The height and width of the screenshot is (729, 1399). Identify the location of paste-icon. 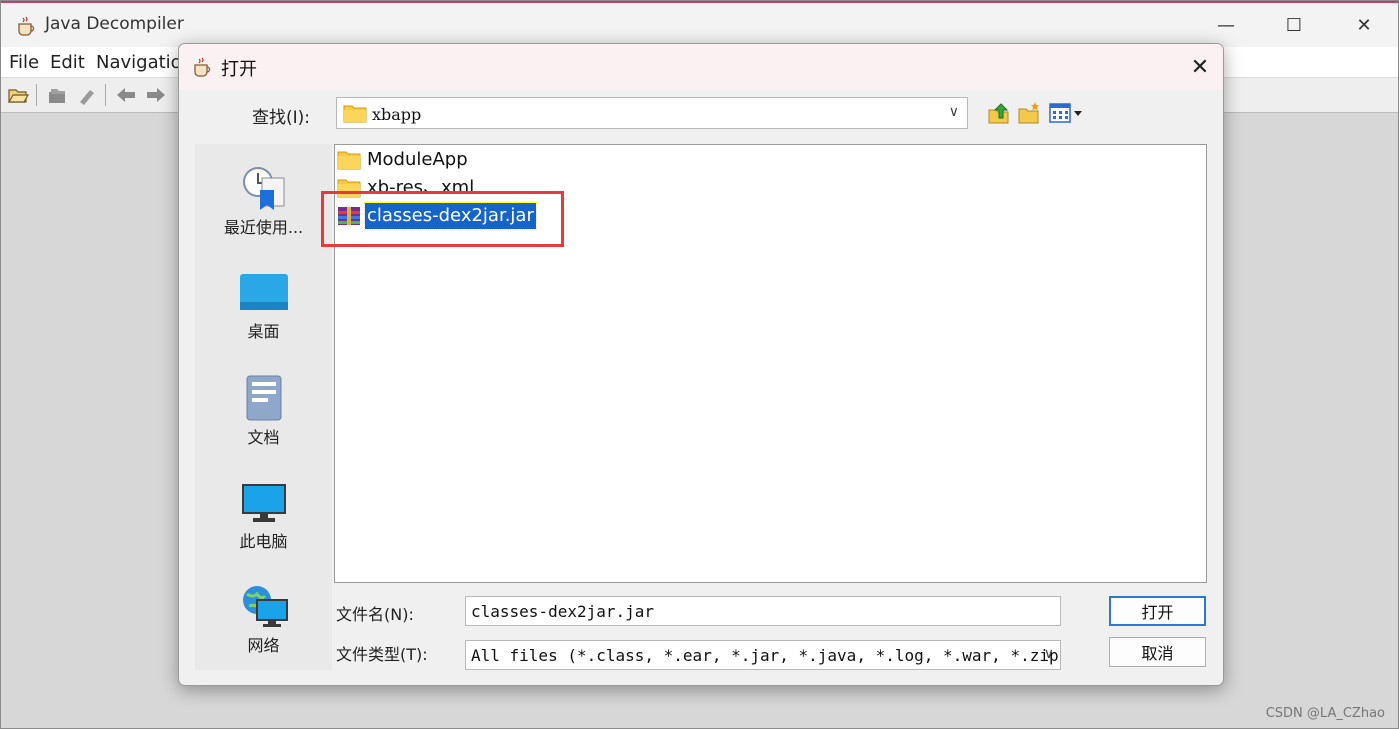
(87, 95).